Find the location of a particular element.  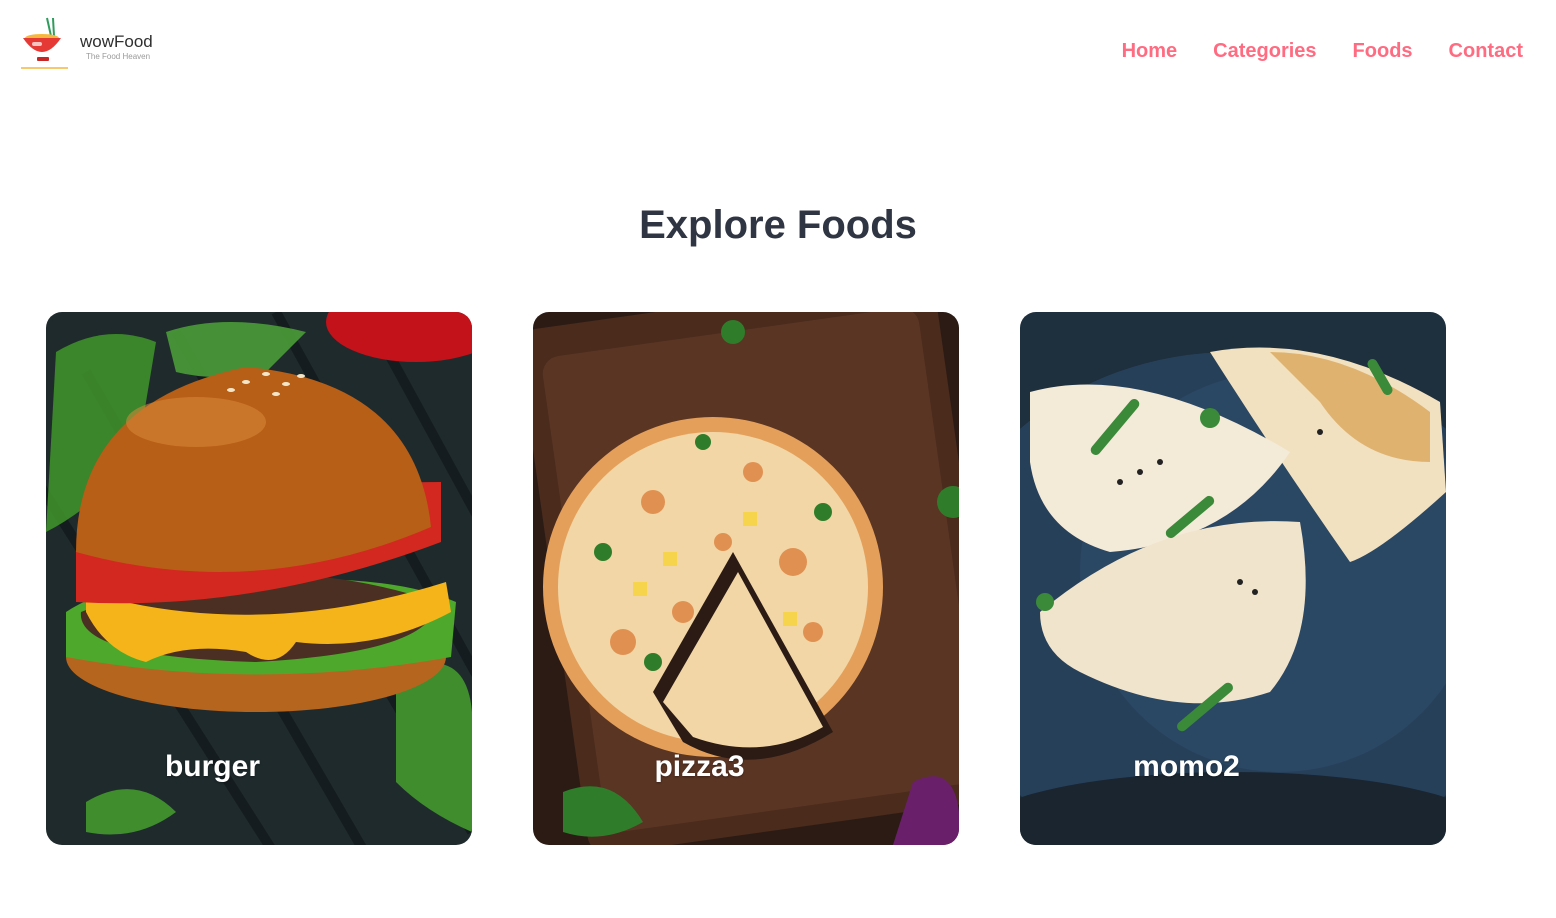

category-label: burger is located at coordinates (212, 766).